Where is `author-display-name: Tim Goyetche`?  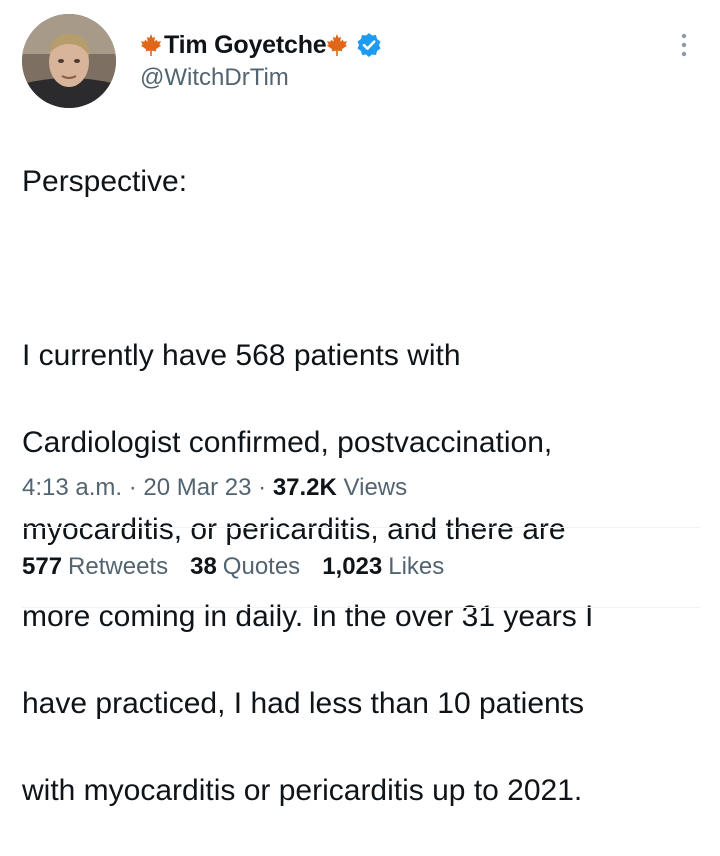 author-display-name: Tim Goyetche is located at coordinates (245, 45).